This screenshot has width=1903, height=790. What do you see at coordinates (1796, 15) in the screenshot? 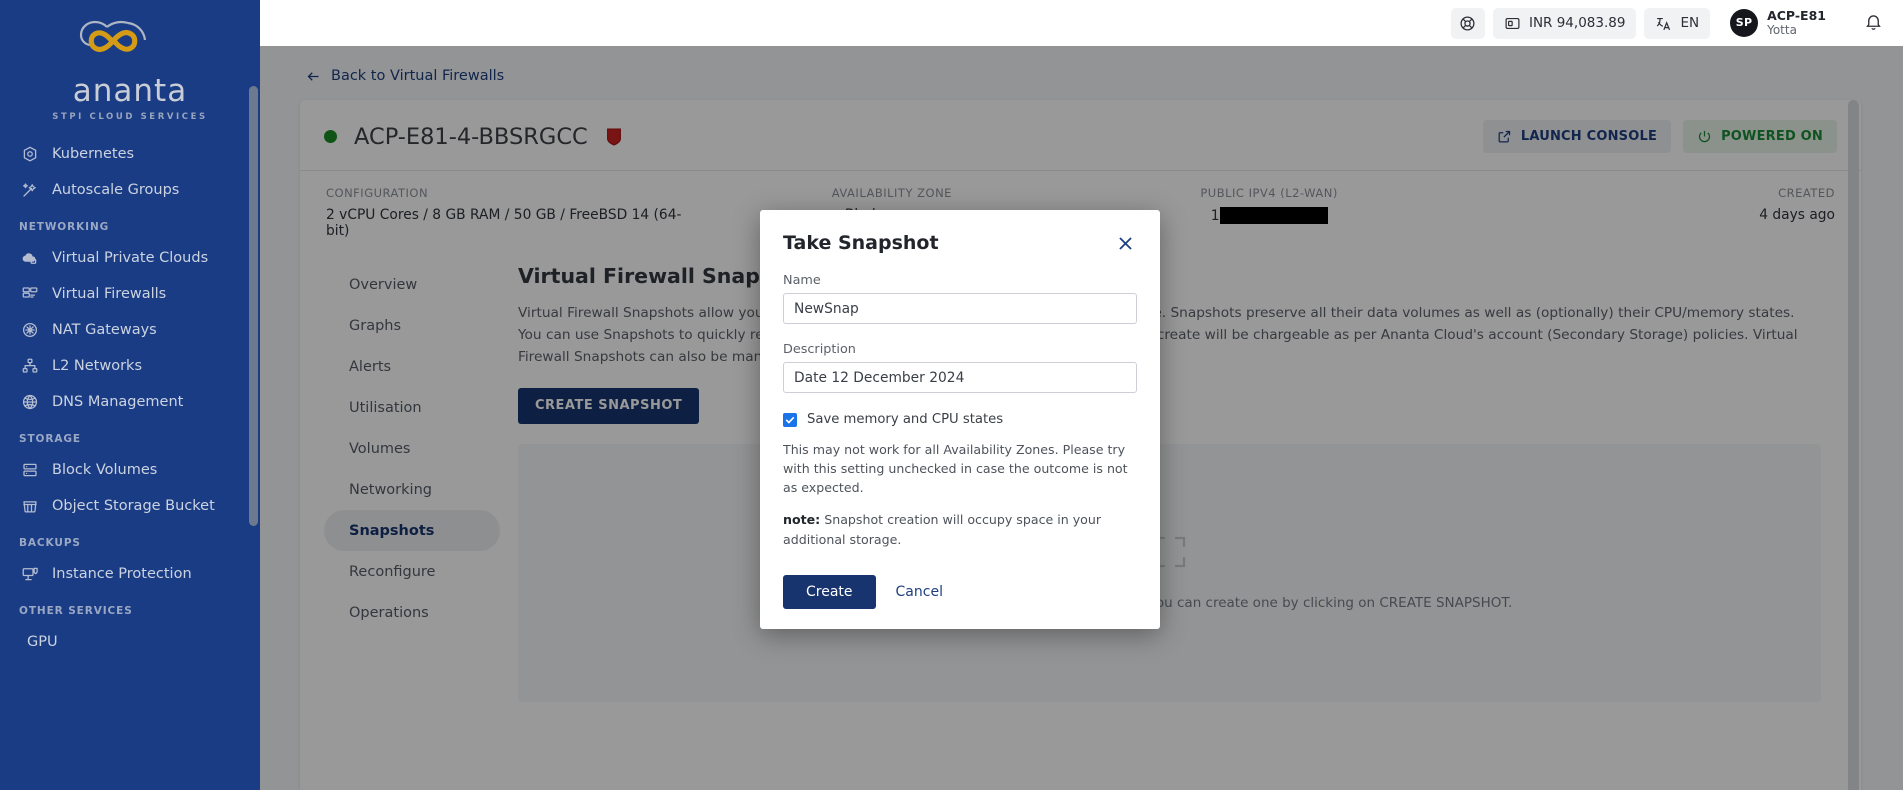
I see `user-name: ACP-E81` at bounding box center [1796, 15].